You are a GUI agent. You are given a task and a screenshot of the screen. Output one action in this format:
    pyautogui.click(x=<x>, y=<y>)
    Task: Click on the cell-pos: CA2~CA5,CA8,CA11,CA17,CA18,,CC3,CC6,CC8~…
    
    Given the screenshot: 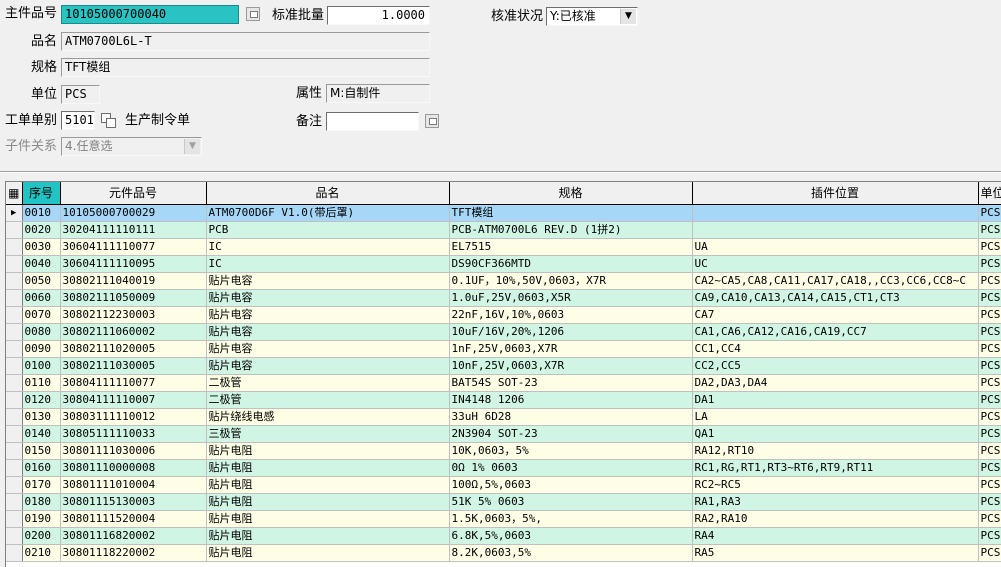 What is the action you would take?
    pyautogui.click(x=835, y=281)
    